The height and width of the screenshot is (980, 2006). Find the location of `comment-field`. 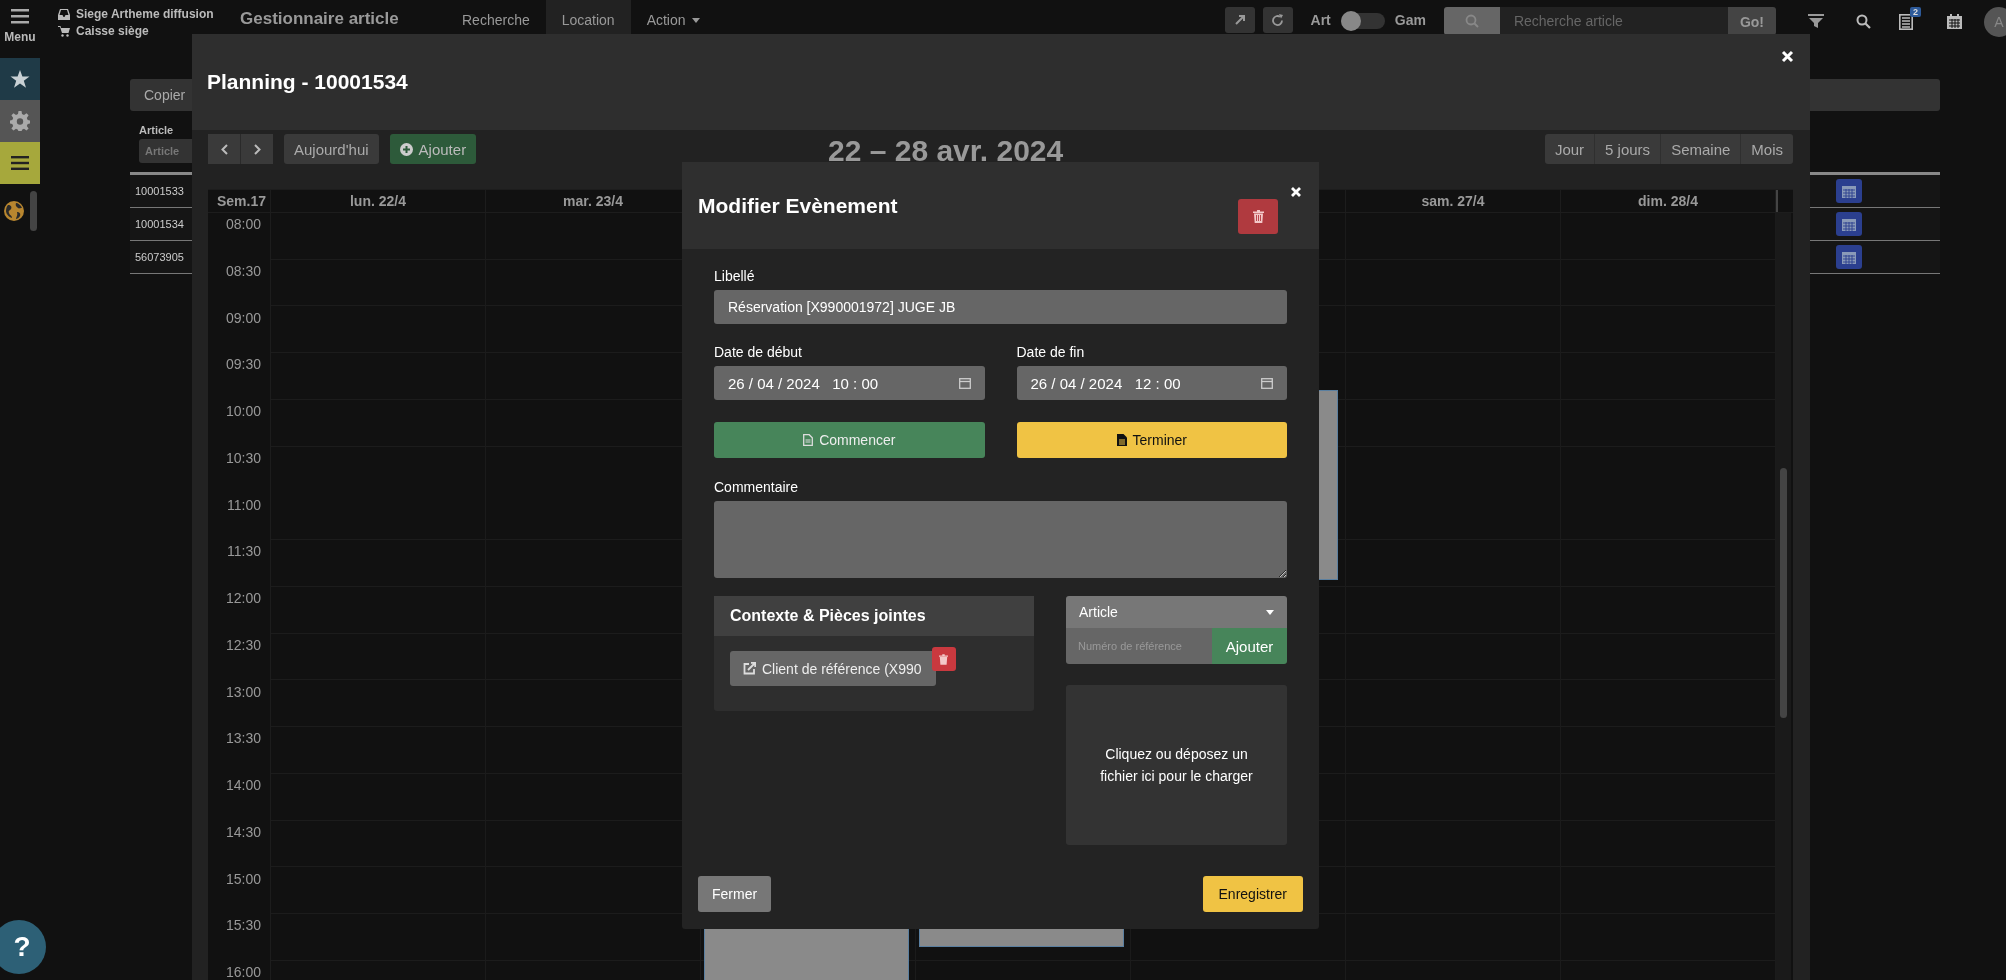

comment-field is located at coordinates (1000, 539).